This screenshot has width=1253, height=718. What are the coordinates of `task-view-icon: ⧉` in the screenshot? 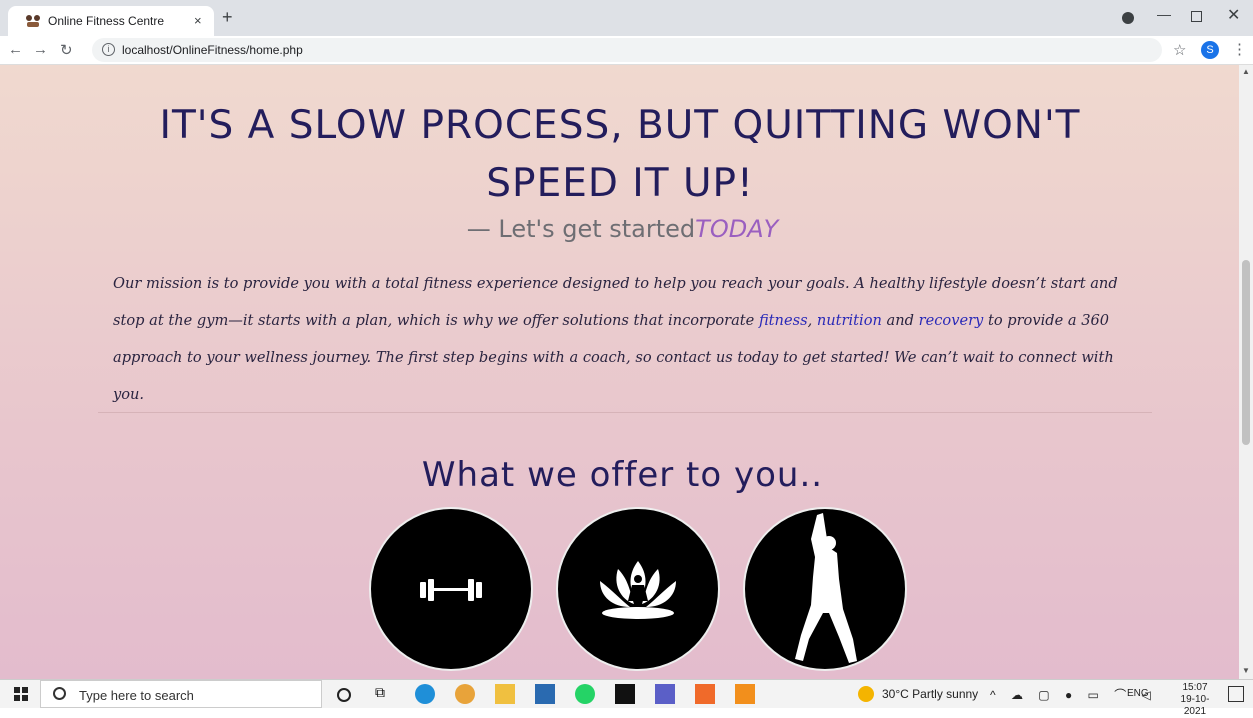 It's located at (385, 694).